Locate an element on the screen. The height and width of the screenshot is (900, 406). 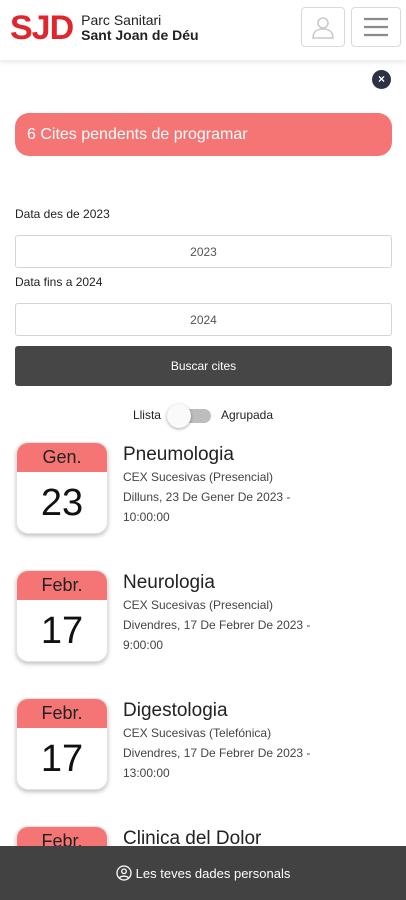
date-from-label: Data des de 2023 is located at coordinates (62, 214).